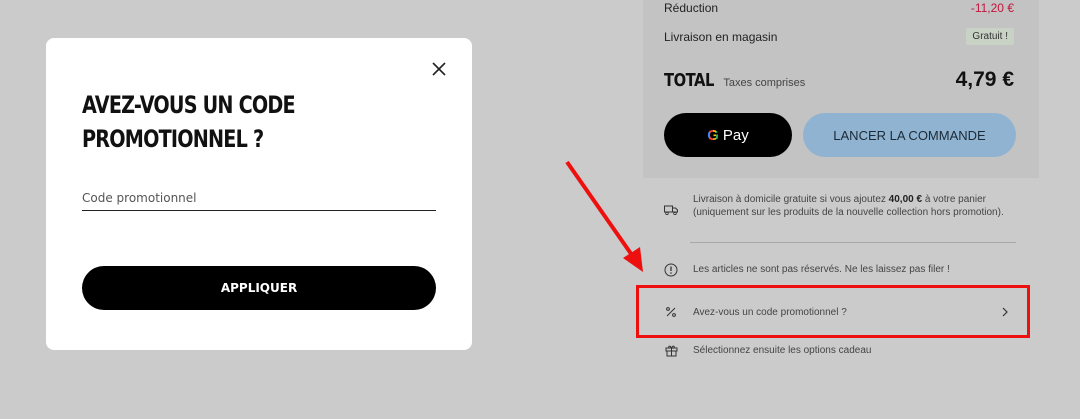  I want to click on promo-code-input, so click(259, 198).